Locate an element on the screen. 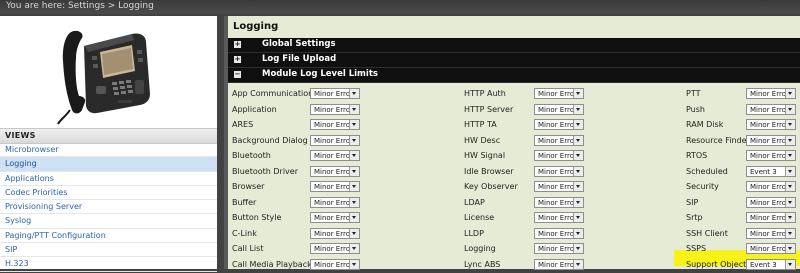  sidebar-item-syslog: Syslog is located at coordinates (108, 221).